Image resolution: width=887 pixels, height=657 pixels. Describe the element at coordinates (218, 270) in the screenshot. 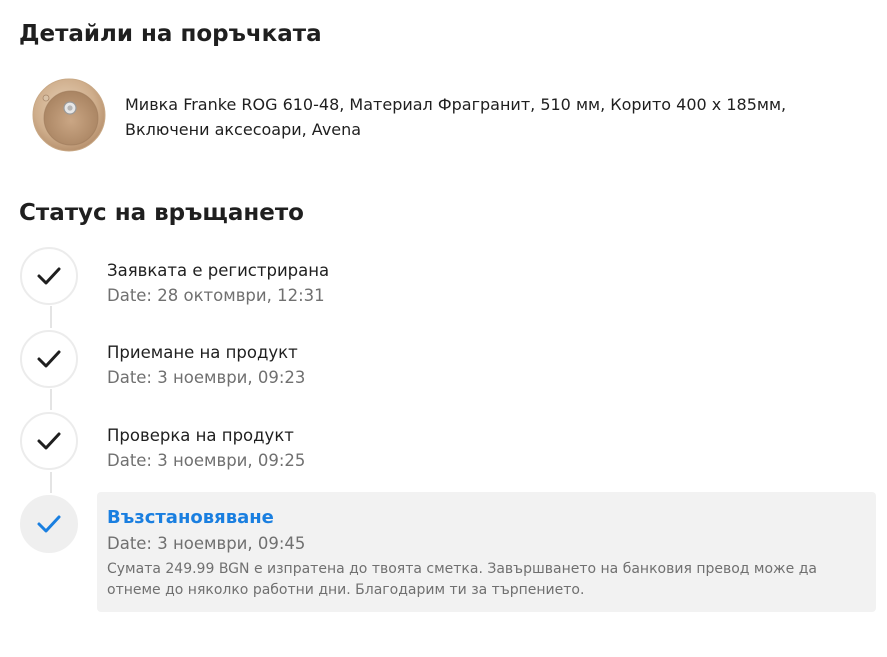

I see `step-title: Заявката е регистрирана` at that location.